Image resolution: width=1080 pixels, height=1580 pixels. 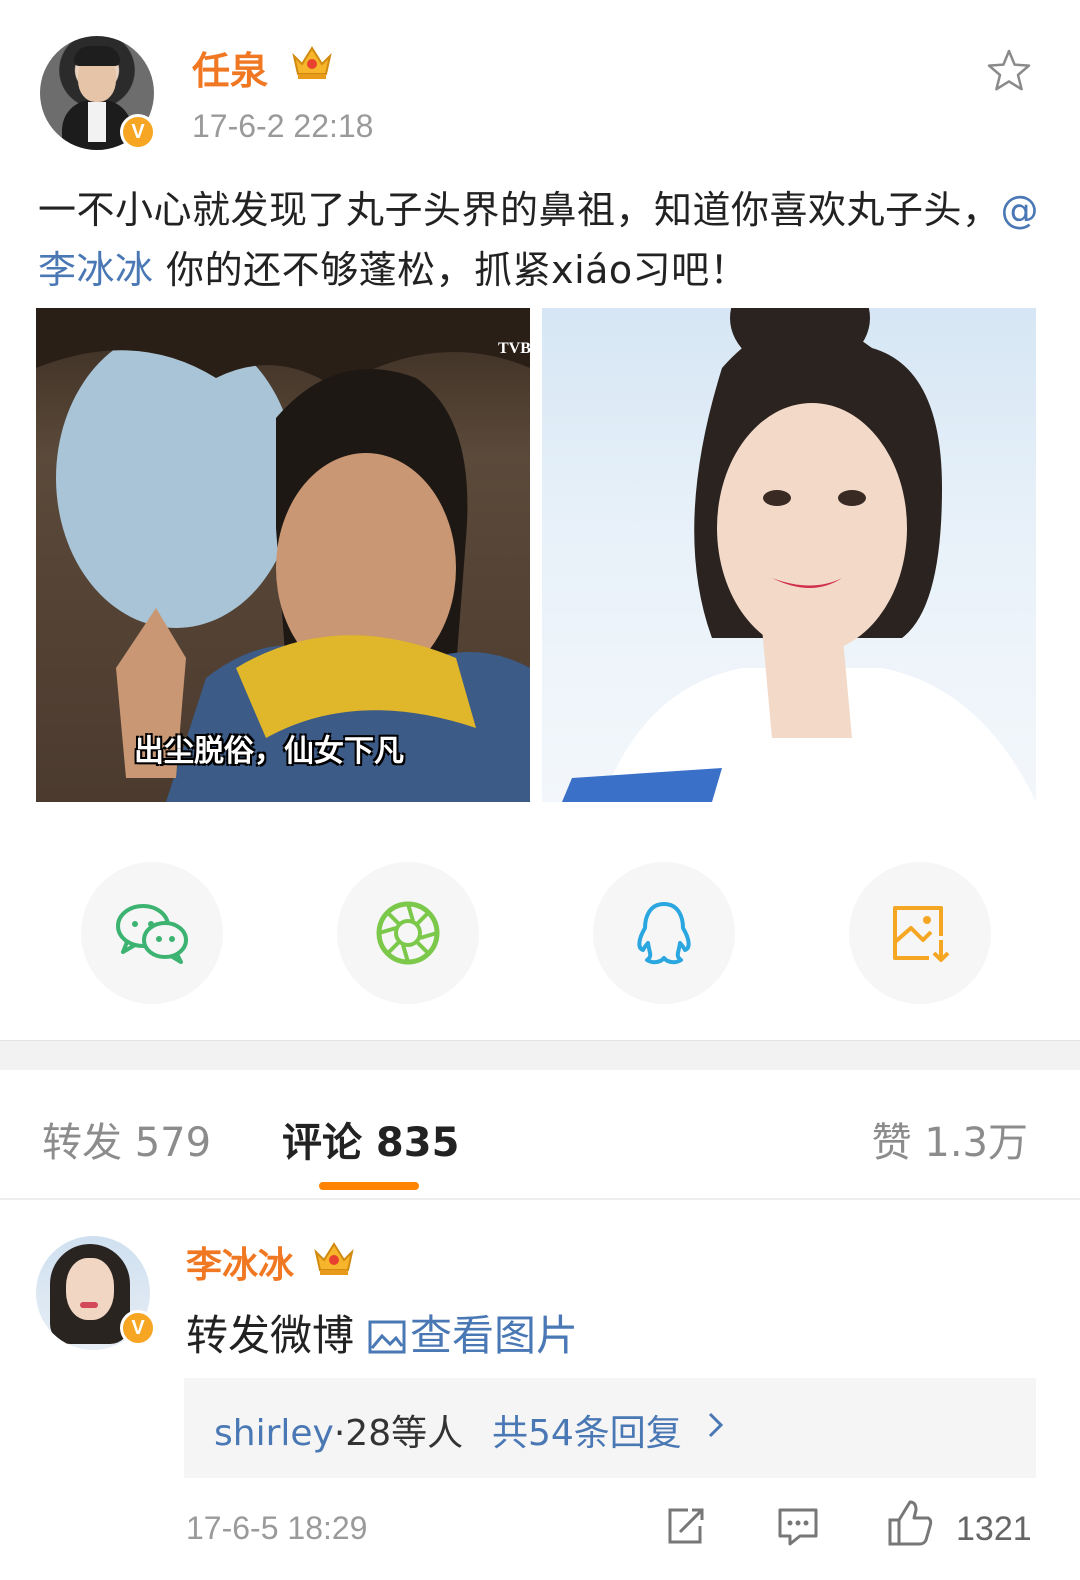 I want to click on post-image-1: TVB 出尘脱俗，仙女下凡, so click(x=283, y=555).